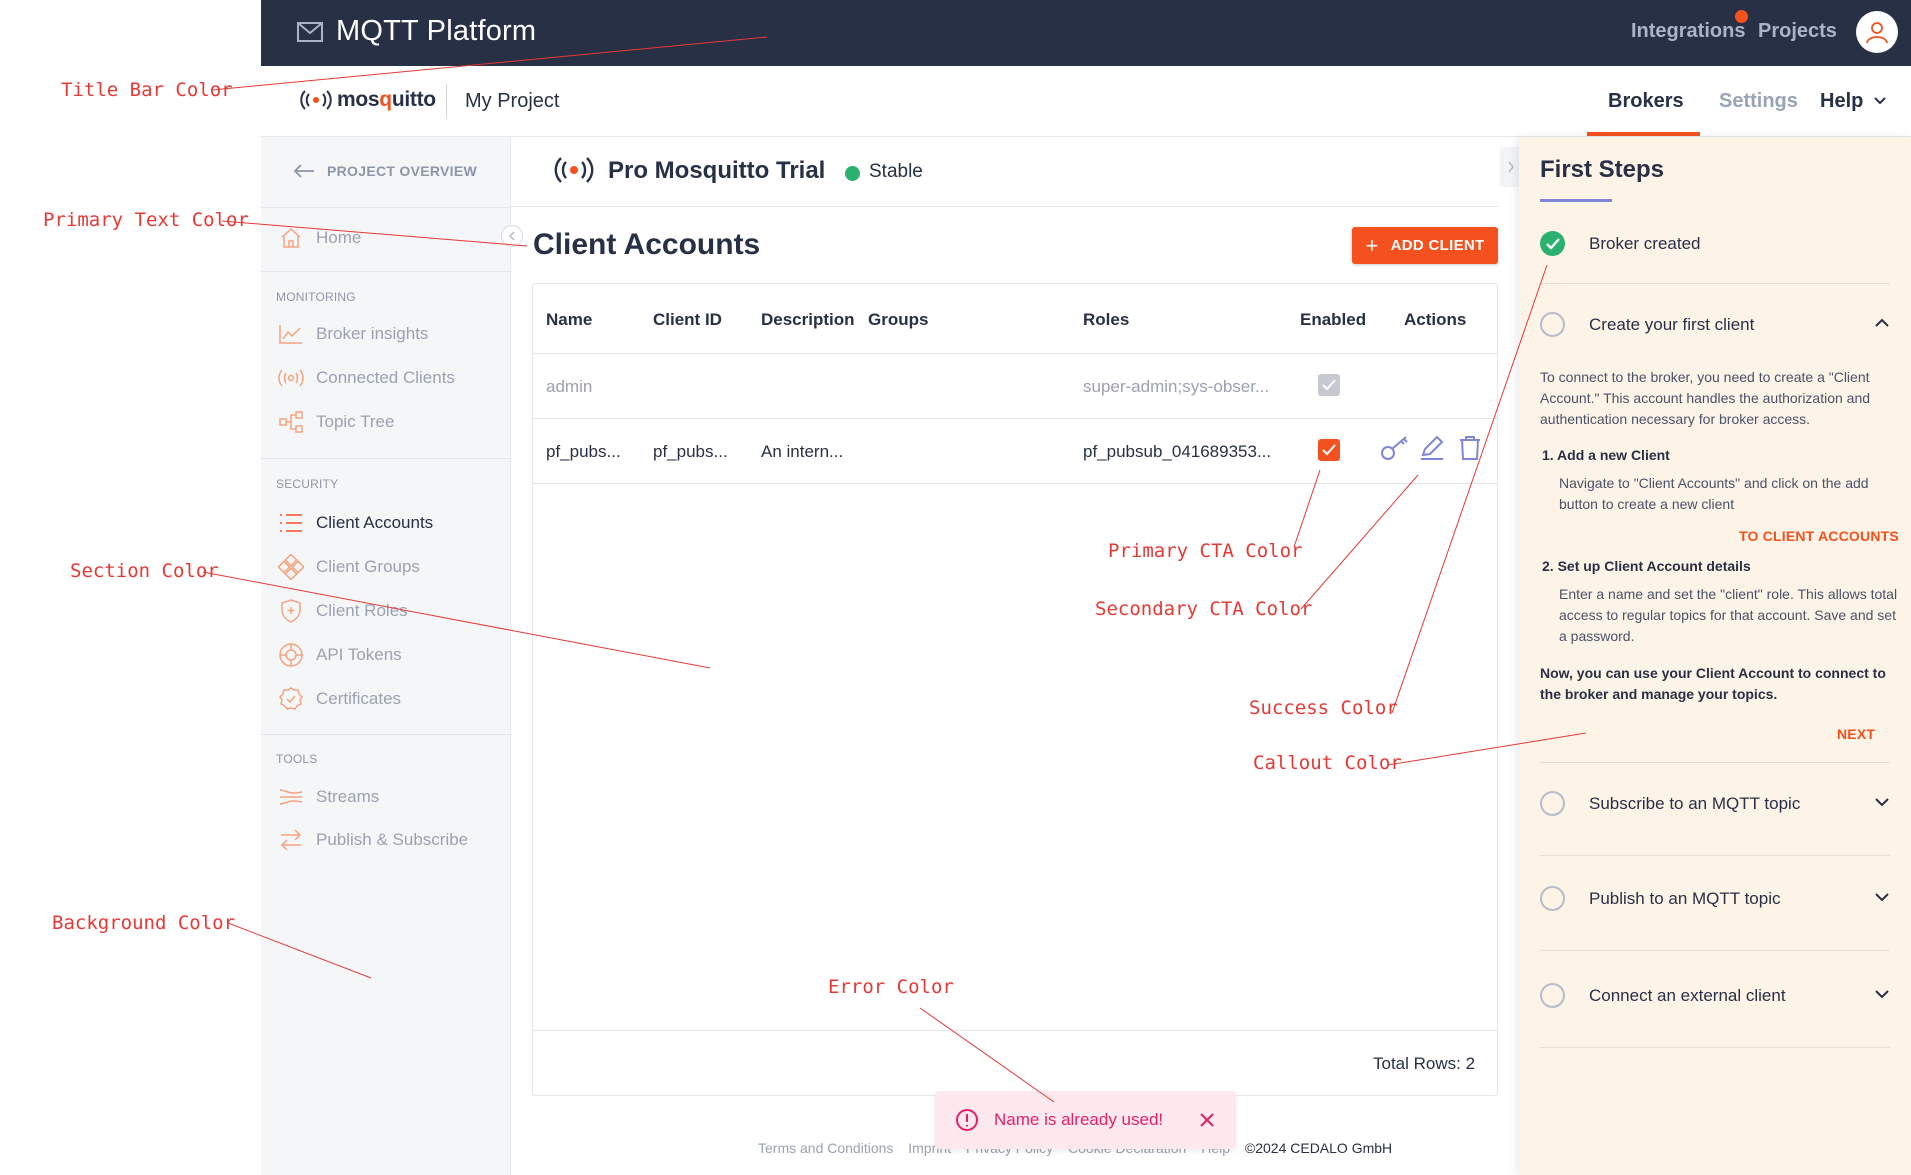  Describe the element at coordinates (1318, 1148) in the screenshot. I see `copyright: ©2024 CEDALO GmbH` at that location.